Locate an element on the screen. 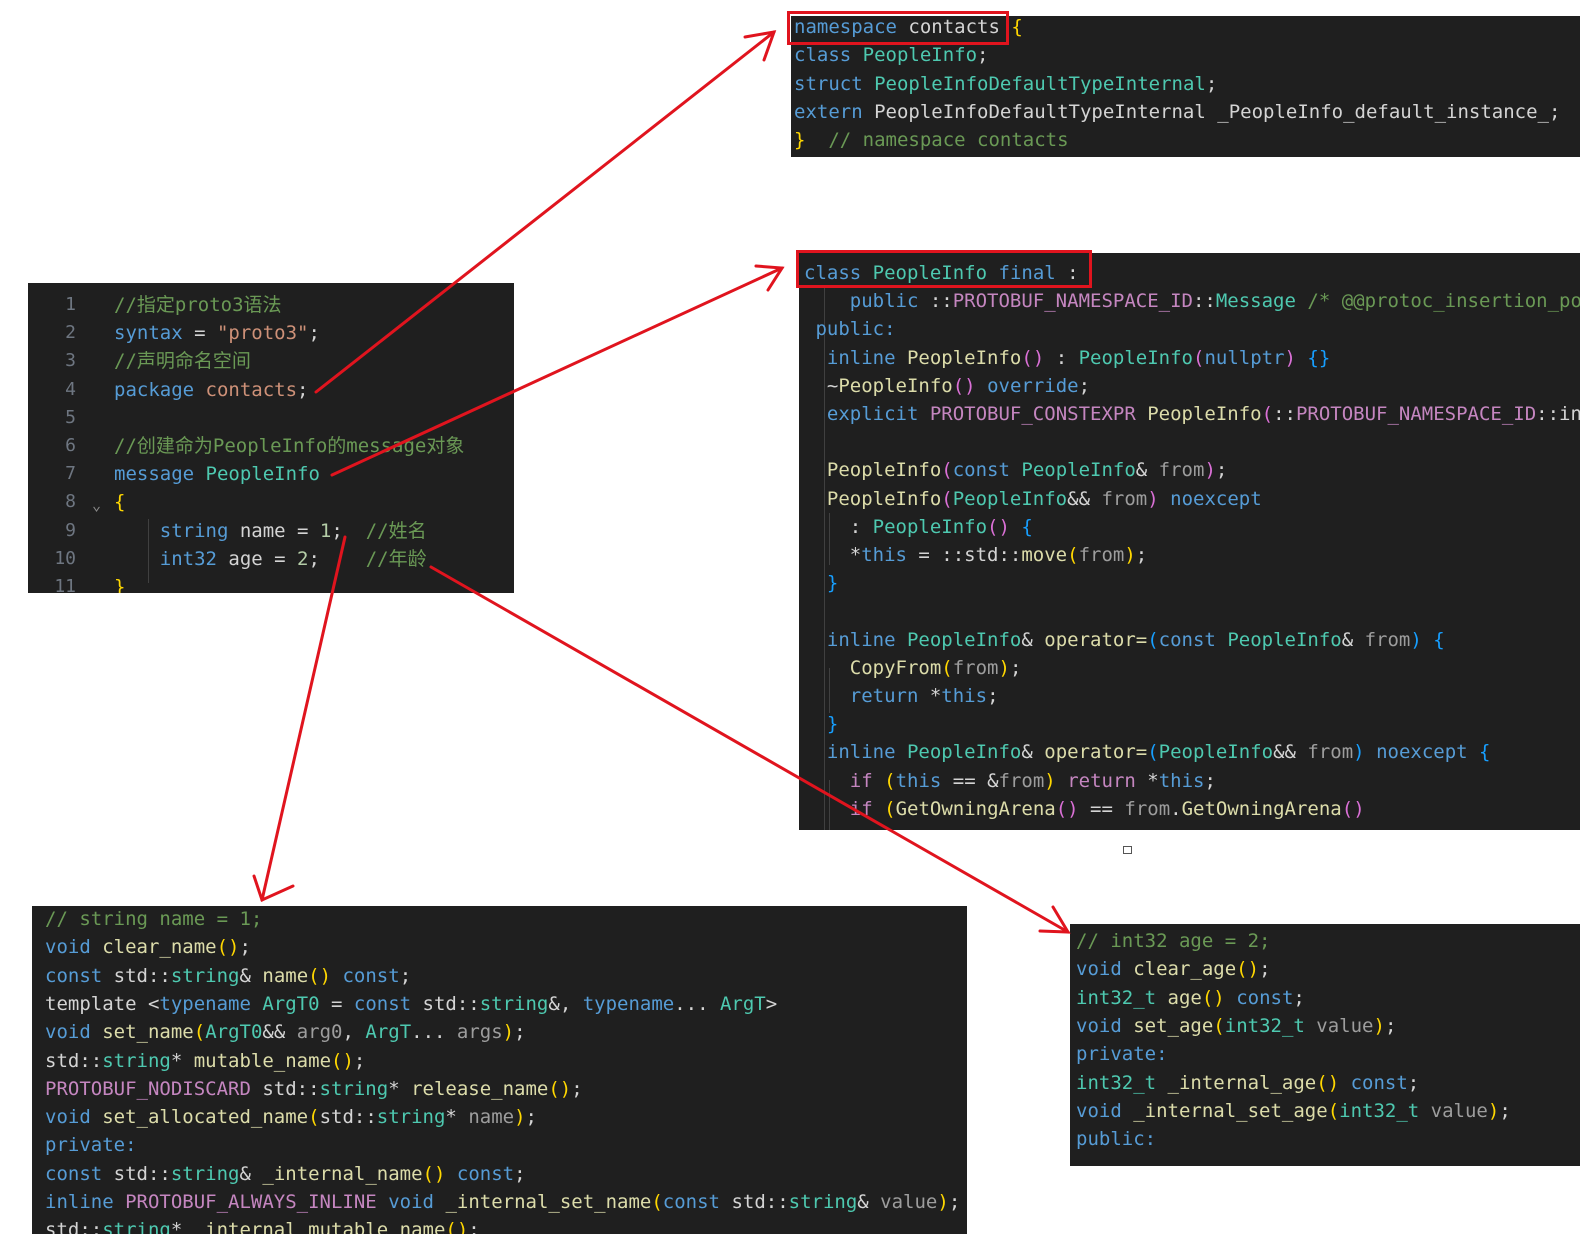 The image size is (1580, 1234). arrowhead is located at coordinates (273, 888).